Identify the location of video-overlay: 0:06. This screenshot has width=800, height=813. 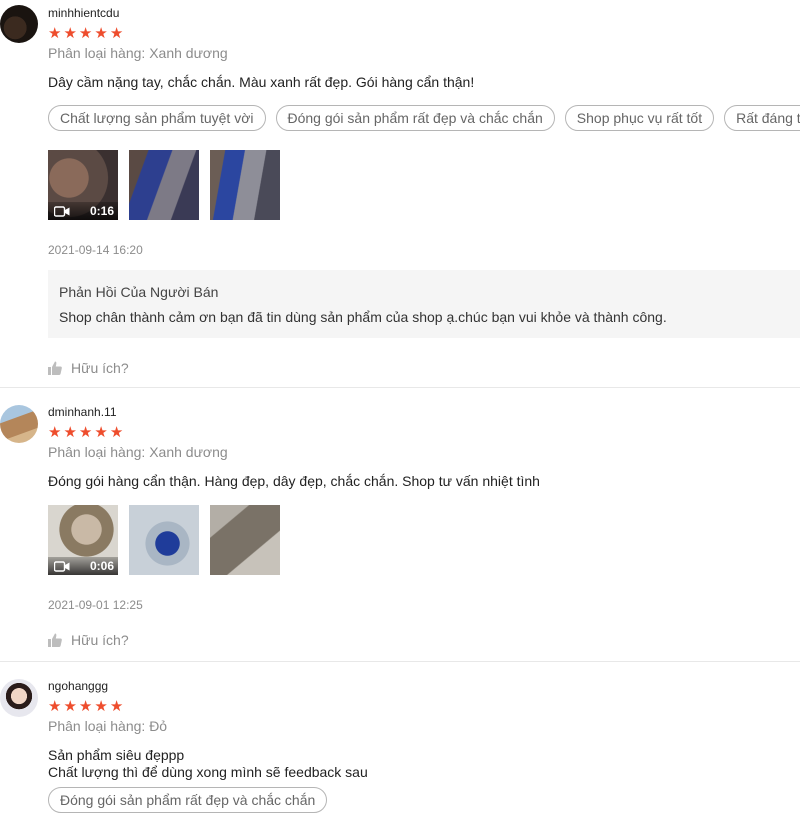
(83, 566).